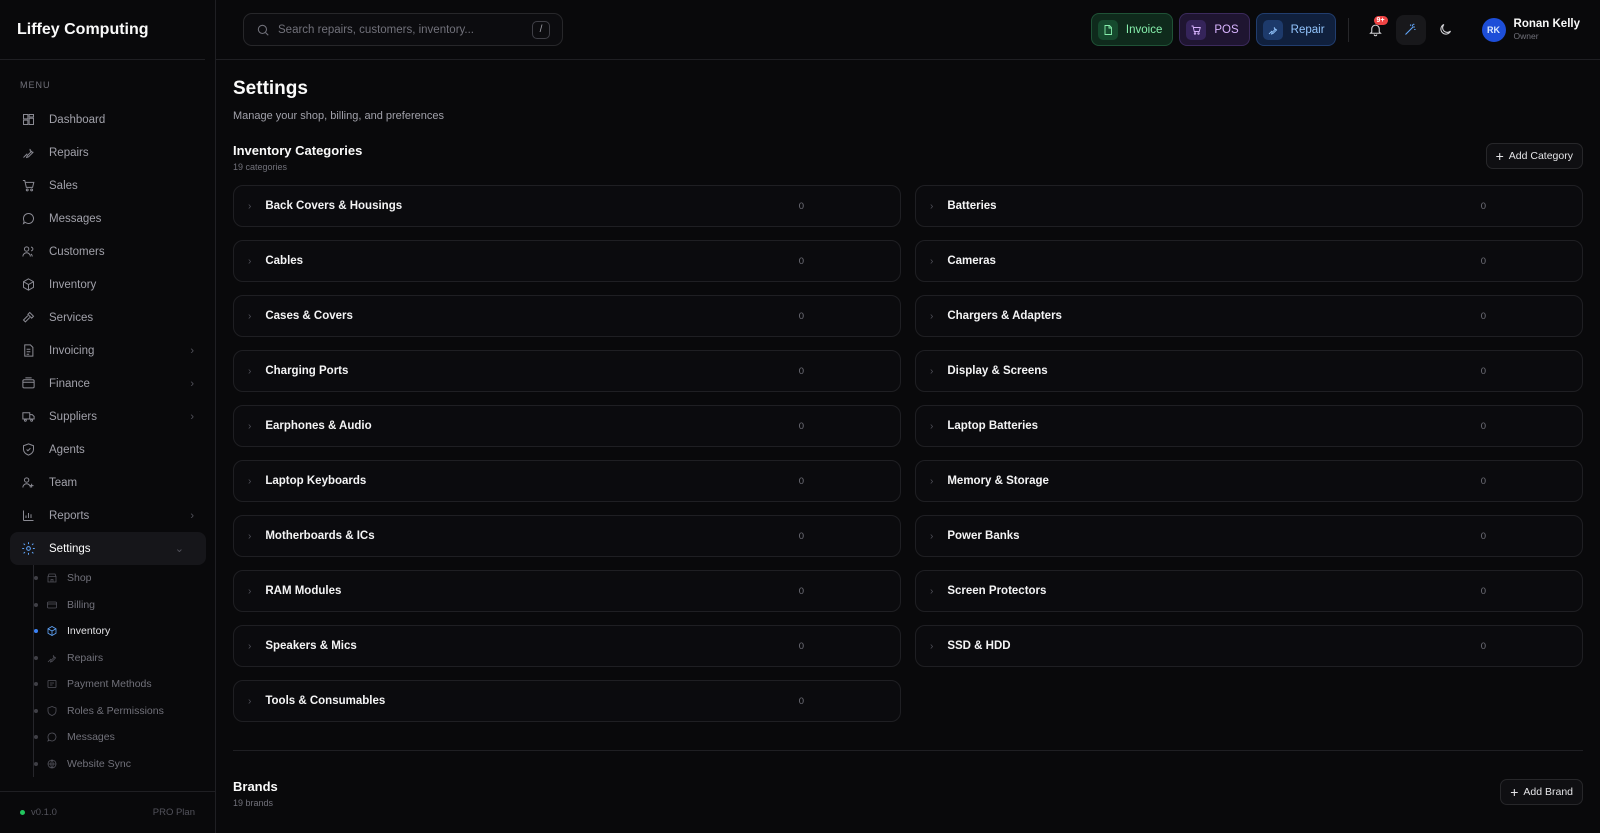  I want to click on category-name: Chargers & Adapters, so click(1004, 316).